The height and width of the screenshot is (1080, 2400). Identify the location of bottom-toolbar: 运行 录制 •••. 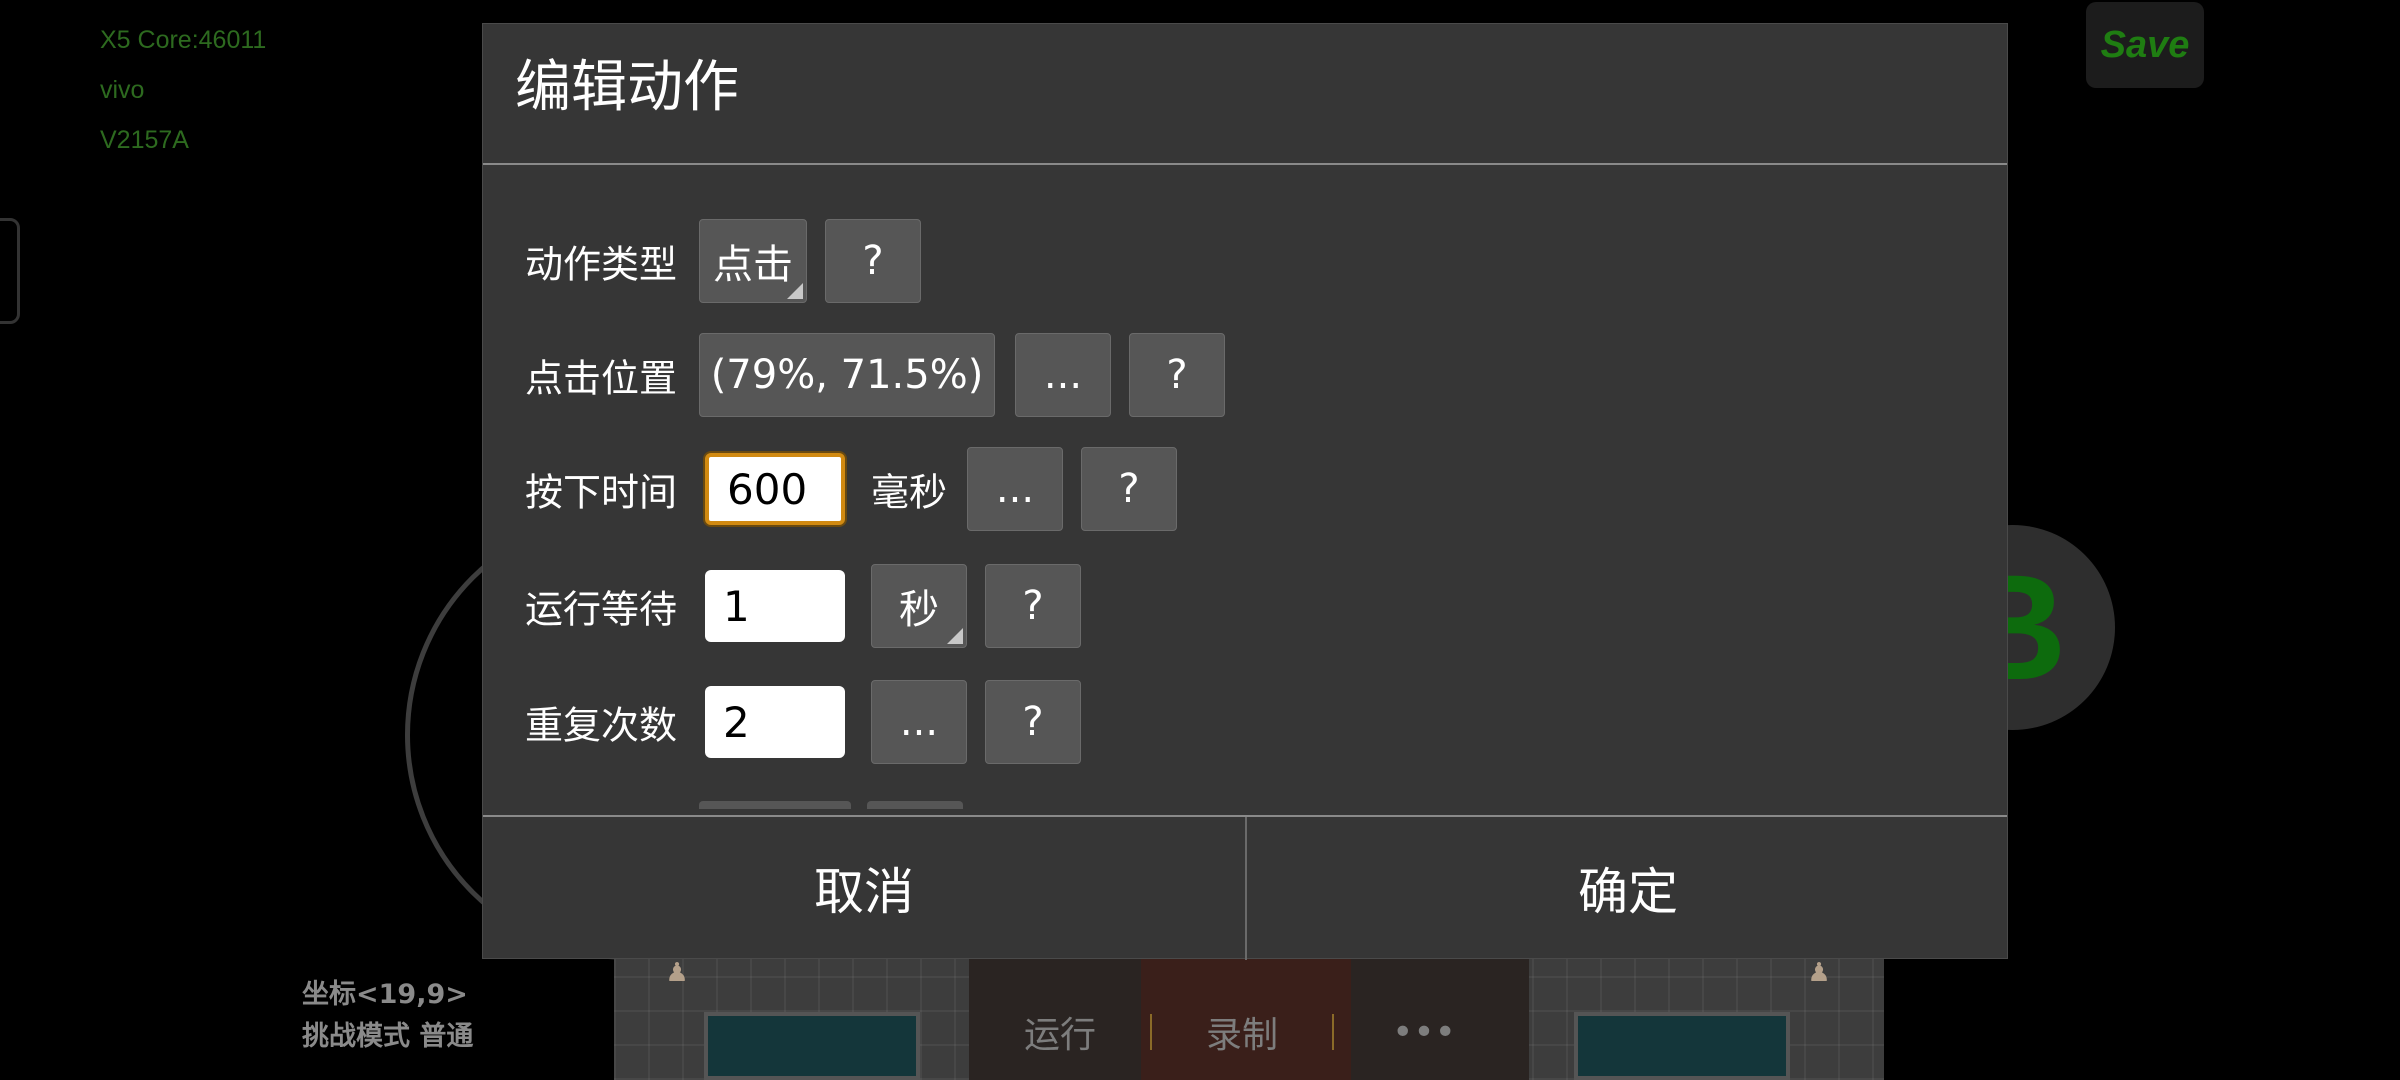
(1242, 1032).